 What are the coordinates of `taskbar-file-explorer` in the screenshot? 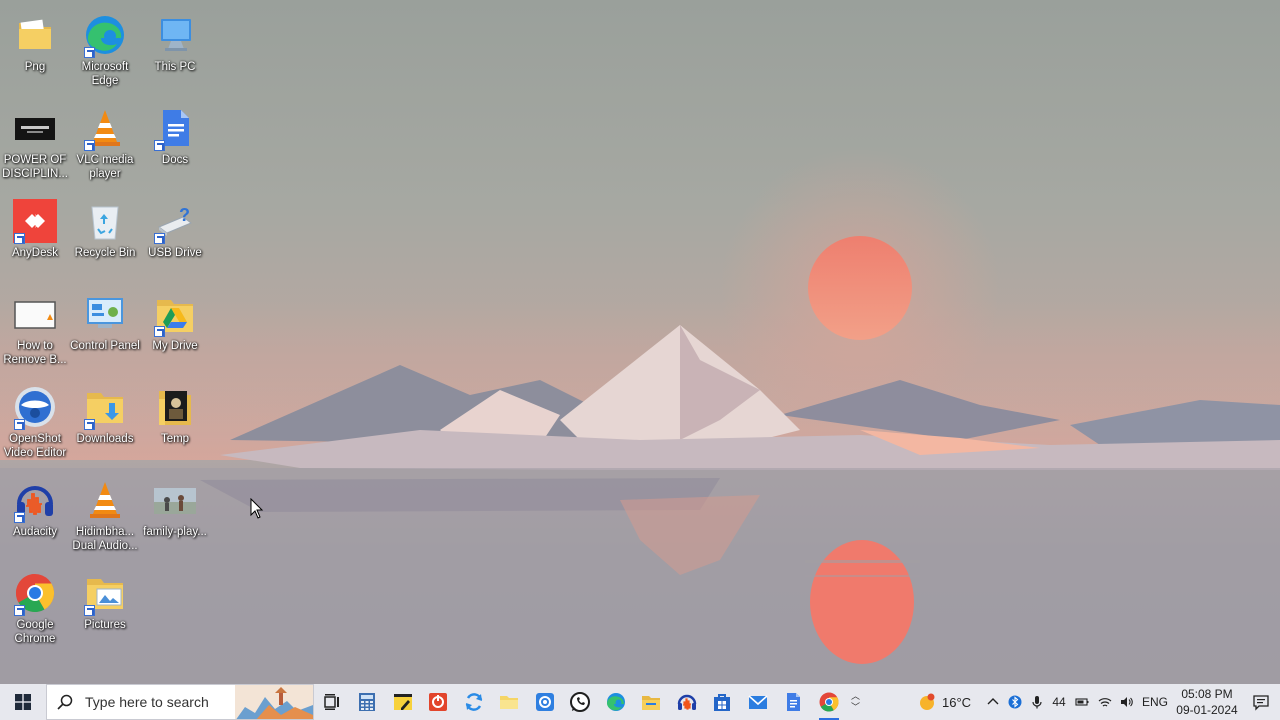 It's located at (652, 702).